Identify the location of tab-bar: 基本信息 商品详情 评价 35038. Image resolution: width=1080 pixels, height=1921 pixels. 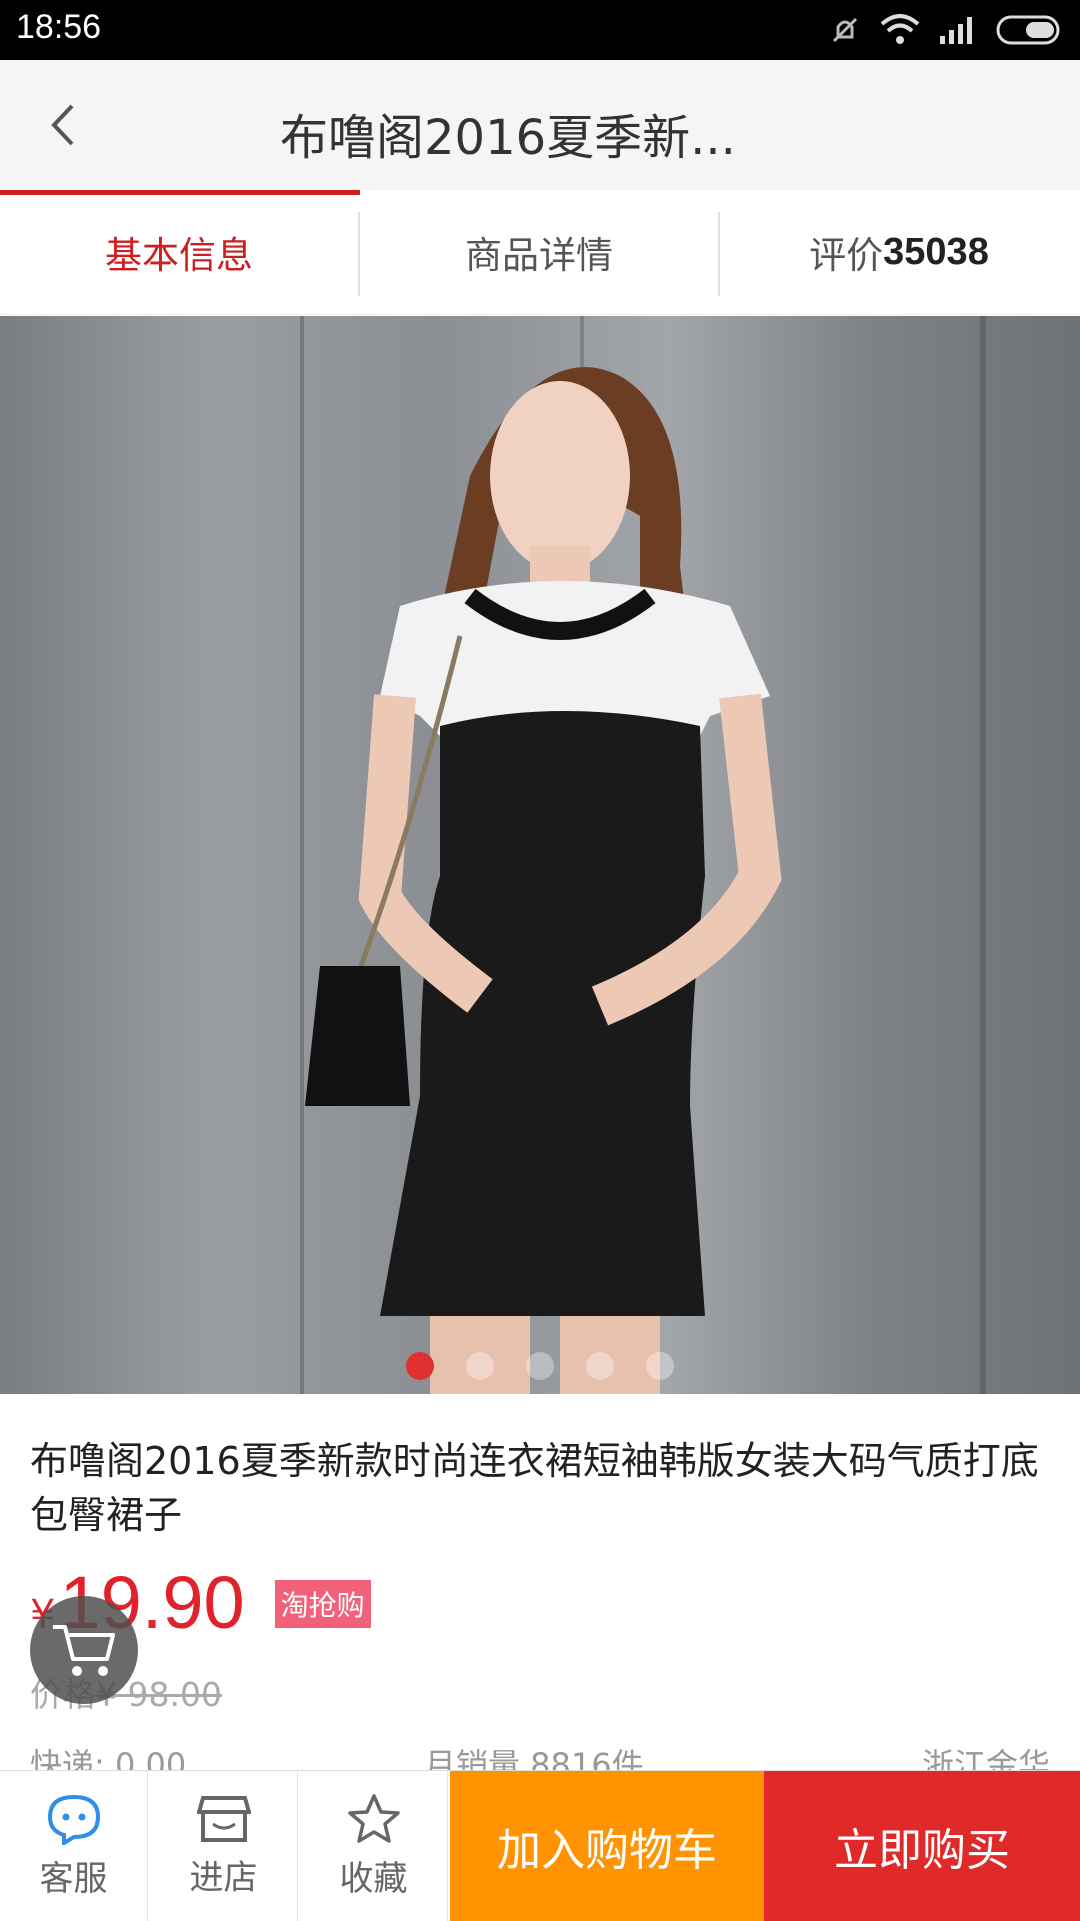
(540, 252).